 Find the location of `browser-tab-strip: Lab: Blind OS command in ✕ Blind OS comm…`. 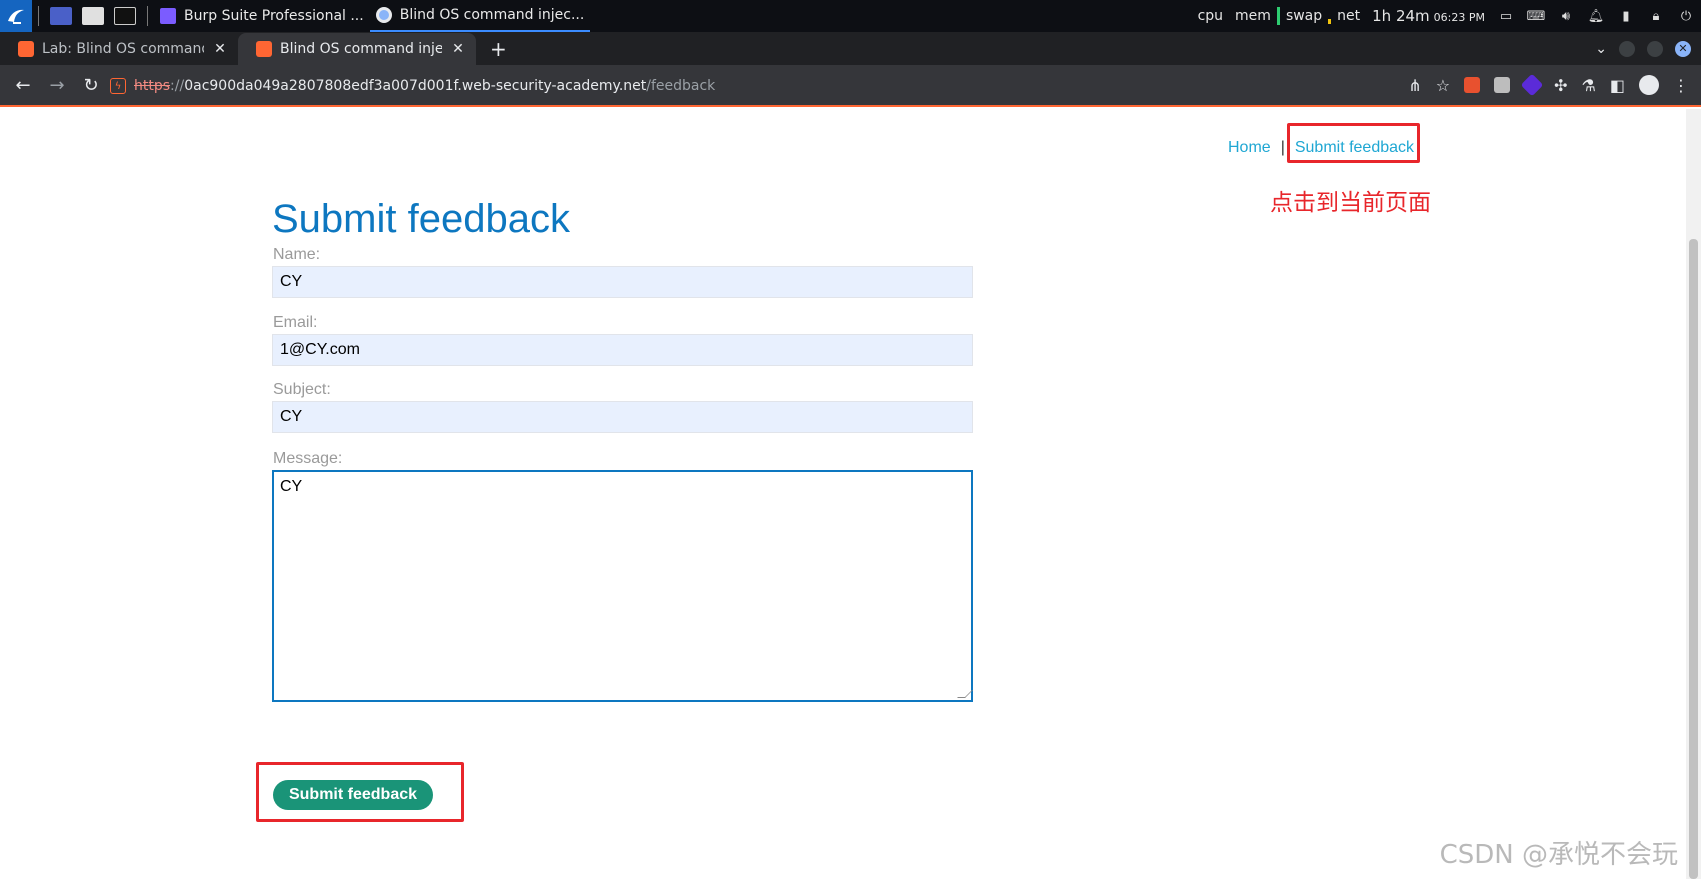

browser-tab-strip: Lab: Blind OS command in ✕ Blind OS comm… is located at coordinates (850, 48).